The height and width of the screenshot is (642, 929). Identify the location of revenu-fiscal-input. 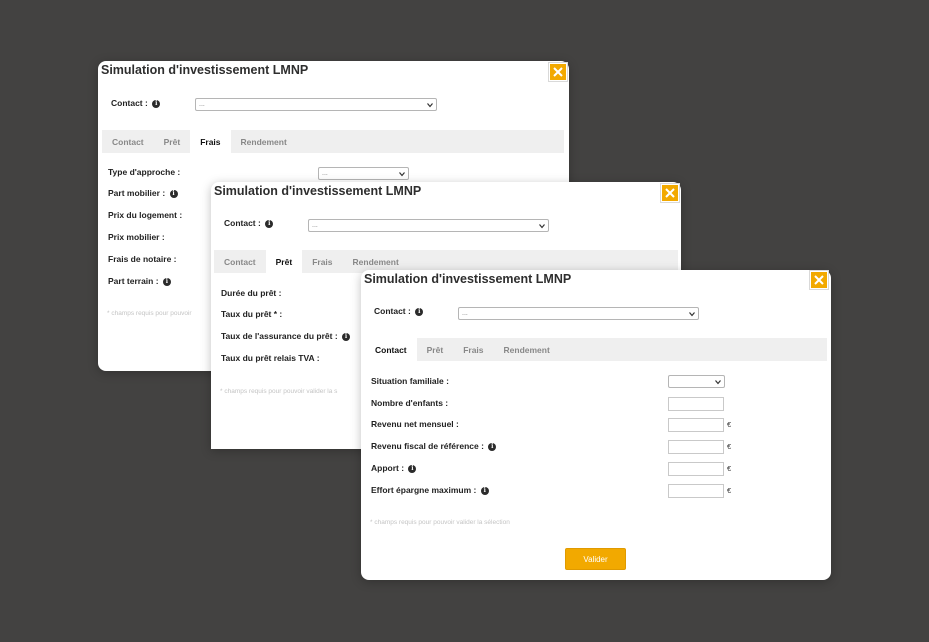
(696, 447).